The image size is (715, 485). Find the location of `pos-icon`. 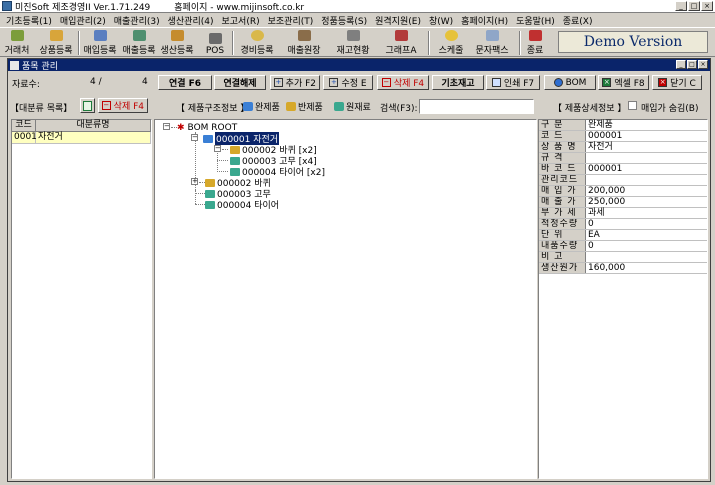

pos-icon is located at coordinates (215, 38).